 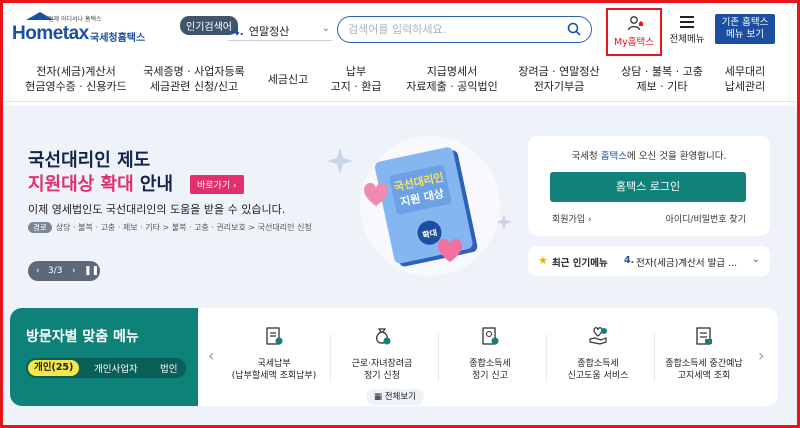 I want to click on visitor-tabs: 개인(25) 개인사업자 법인, so click(x=106, y=368).